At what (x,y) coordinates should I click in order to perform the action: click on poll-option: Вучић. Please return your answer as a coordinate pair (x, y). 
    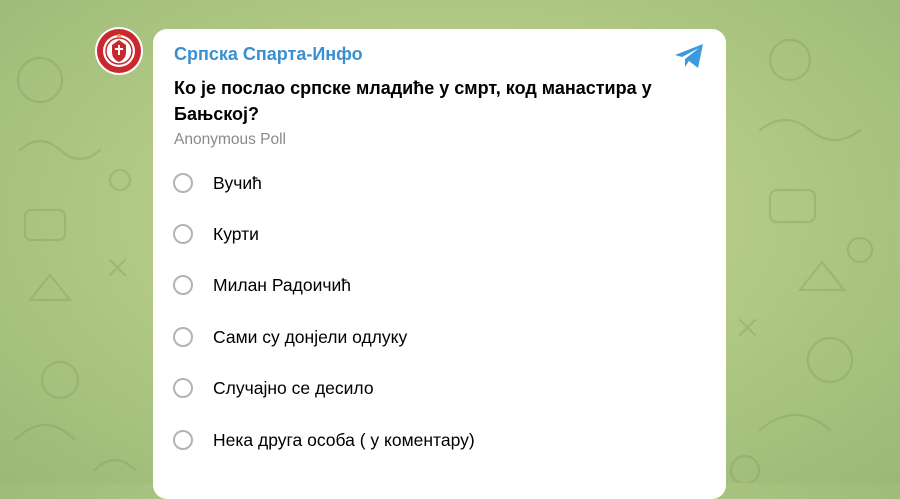
    Looking at the image, I should click on (217, 183).